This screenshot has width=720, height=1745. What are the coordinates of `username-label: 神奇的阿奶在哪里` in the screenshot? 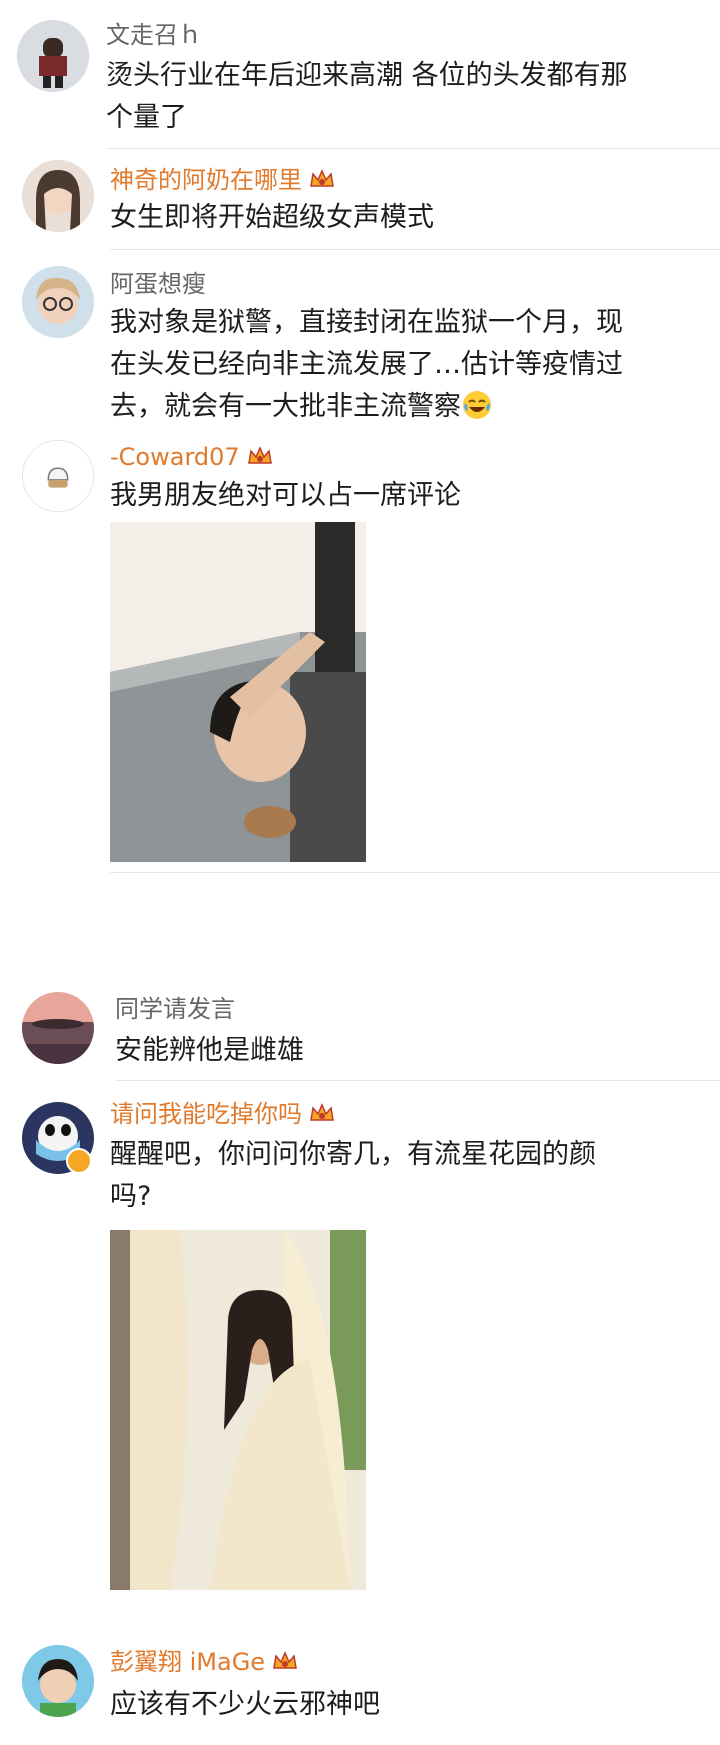 It's located at (206, 180).